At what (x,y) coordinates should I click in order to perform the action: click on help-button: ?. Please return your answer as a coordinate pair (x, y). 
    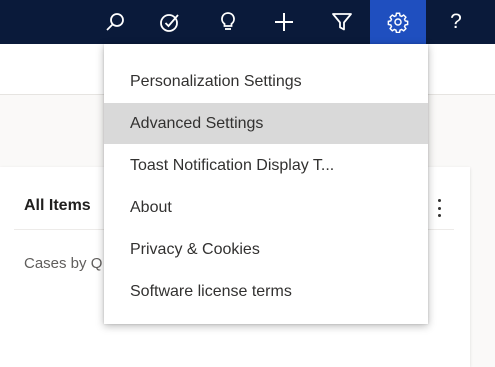
    Looking at the image, I should click on (456, 22).